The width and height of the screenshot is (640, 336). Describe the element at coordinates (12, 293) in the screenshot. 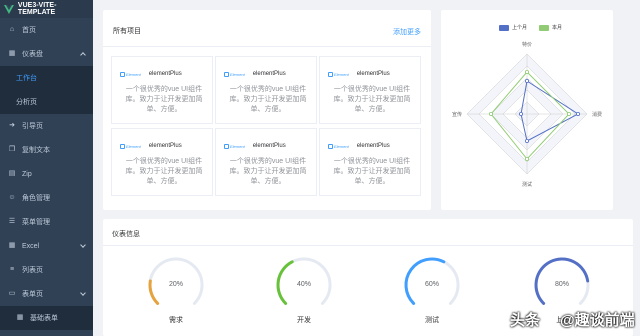

I see `form-icon: ▭` at that location.